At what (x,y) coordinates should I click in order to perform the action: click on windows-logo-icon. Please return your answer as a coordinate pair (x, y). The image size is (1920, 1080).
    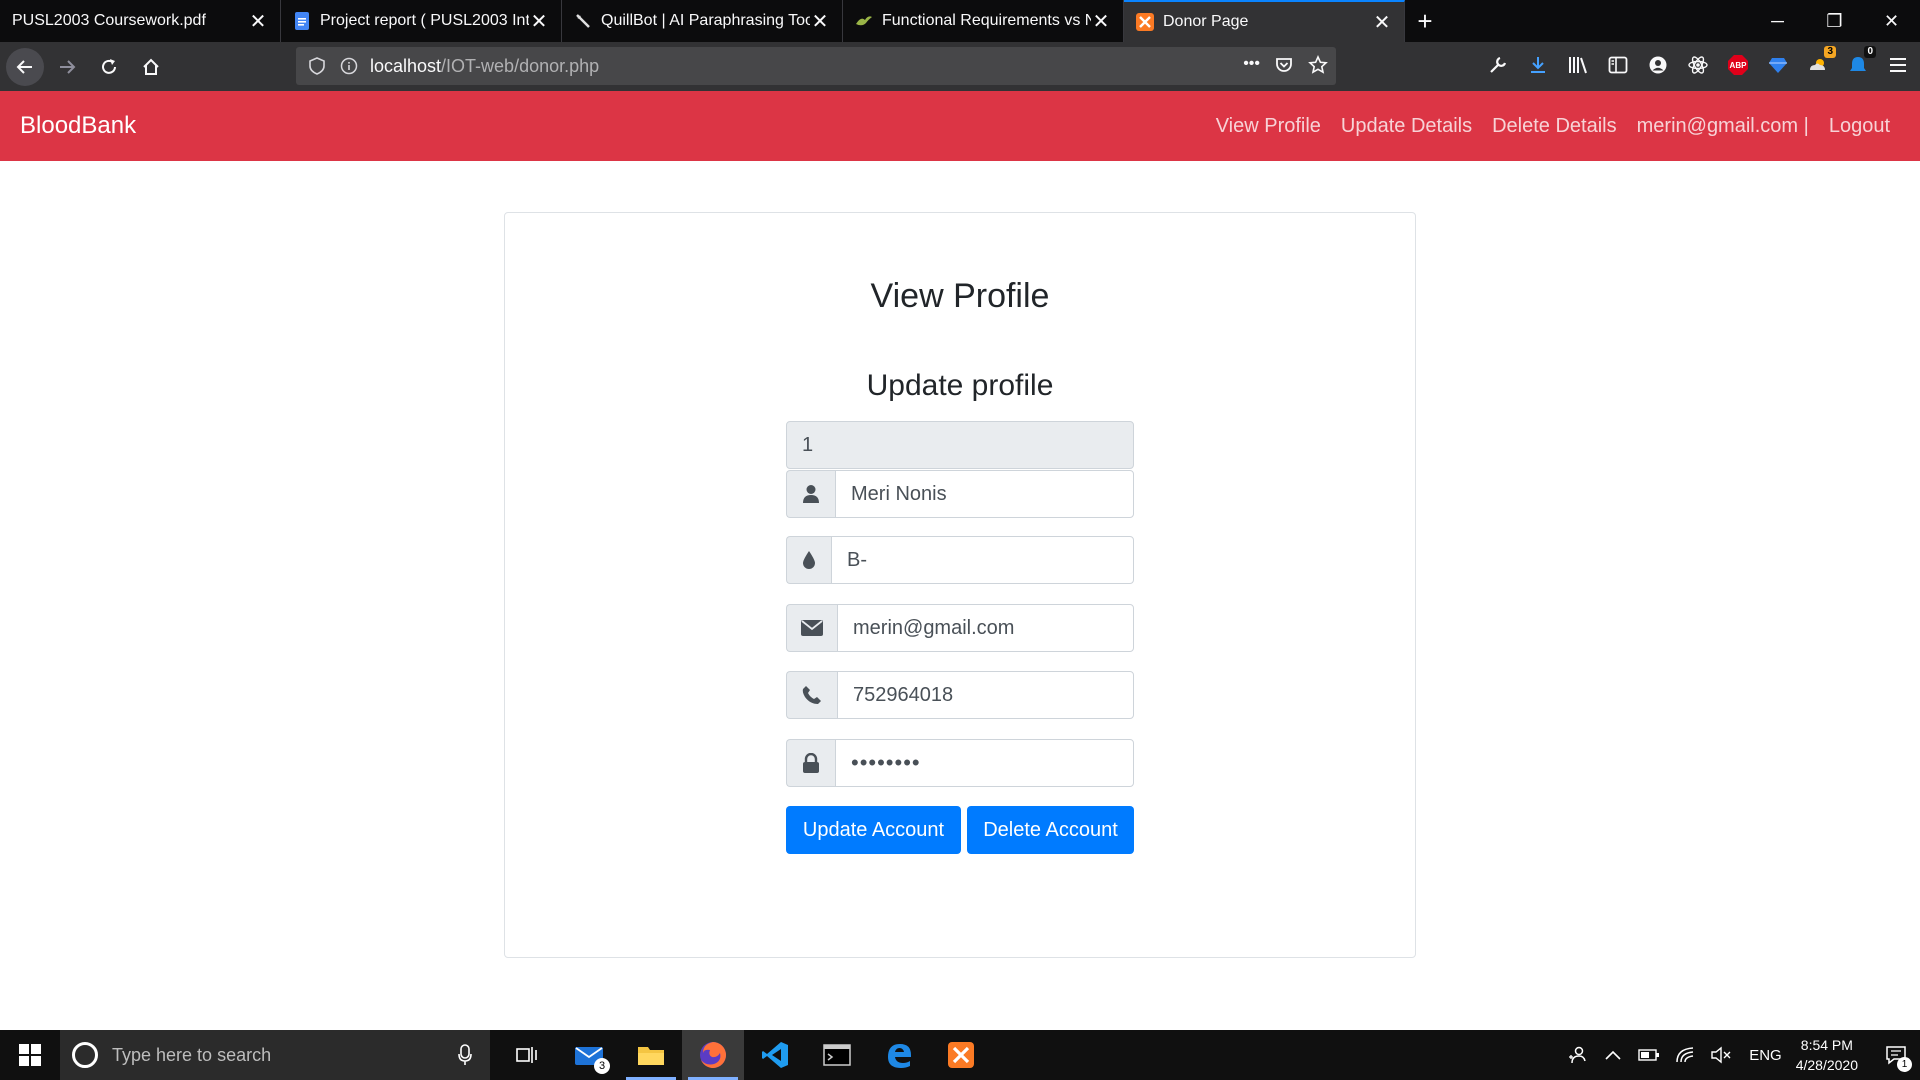
    Looking at the image, I should click on (30, 1055).